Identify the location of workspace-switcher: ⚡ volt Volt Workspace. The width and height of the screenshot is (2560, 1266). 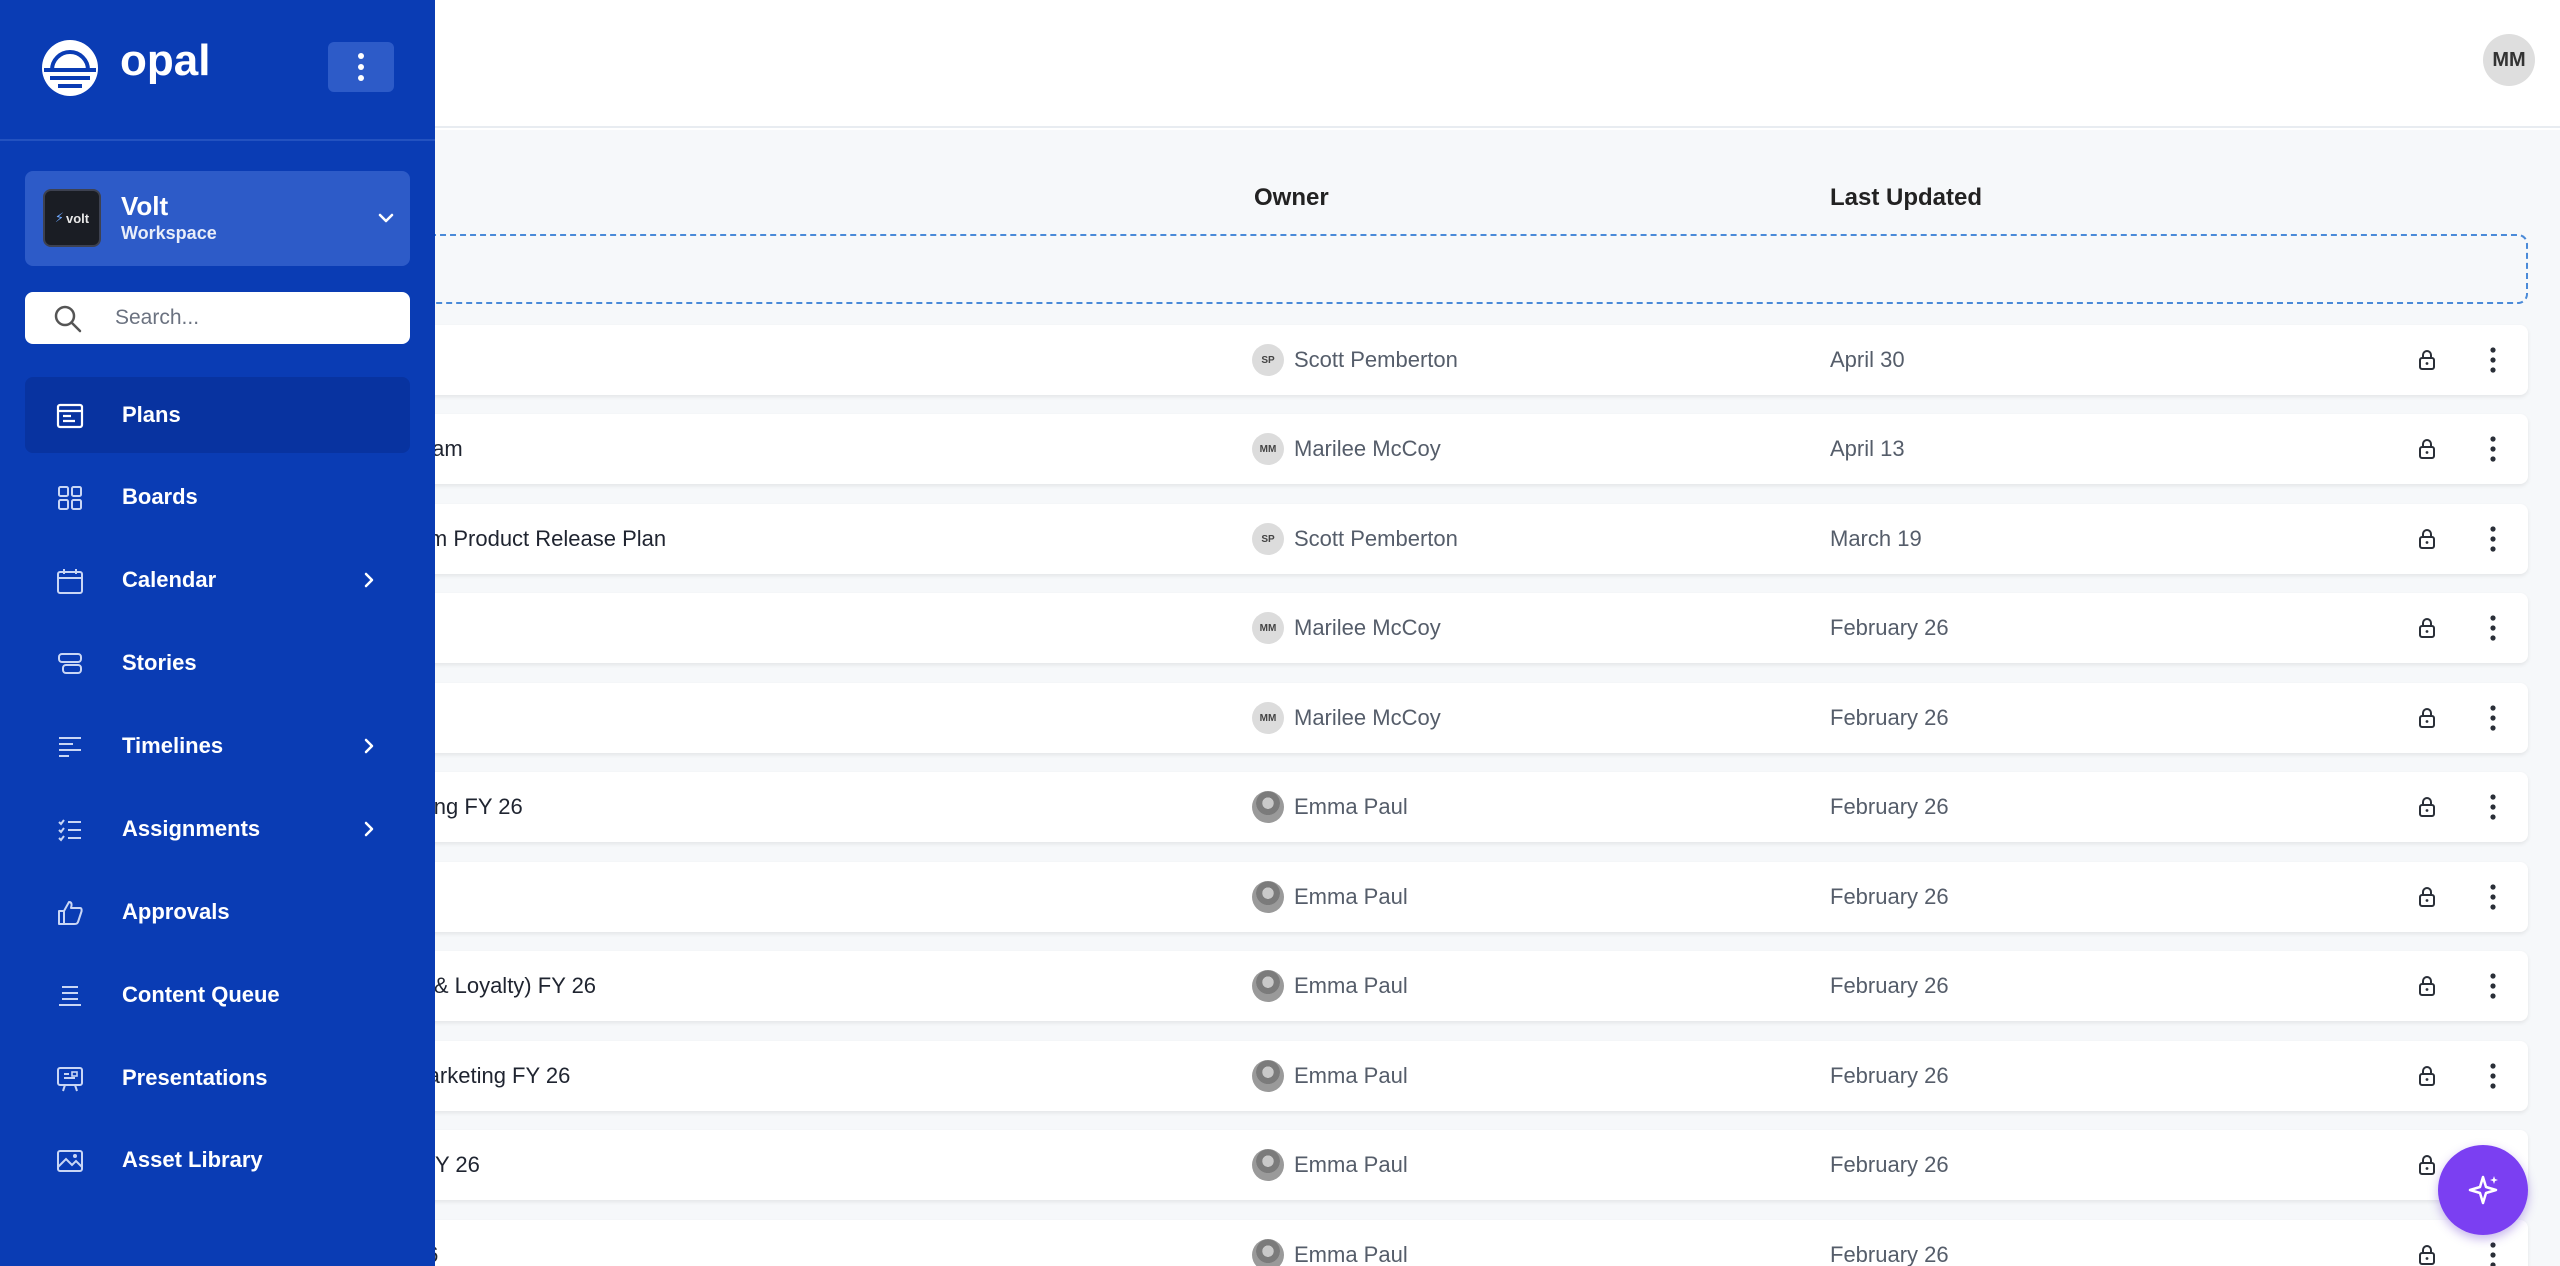
(217, 218).